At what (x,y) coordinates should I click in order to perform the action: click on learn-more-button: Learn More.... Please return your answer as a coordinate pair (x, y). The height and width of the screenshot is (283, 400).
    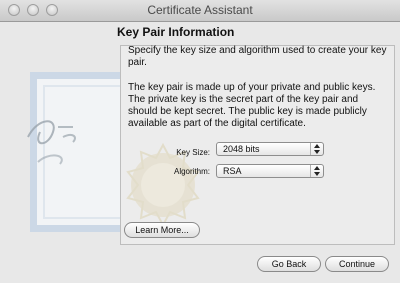
    Looking at the image, I should click on (162, 230).